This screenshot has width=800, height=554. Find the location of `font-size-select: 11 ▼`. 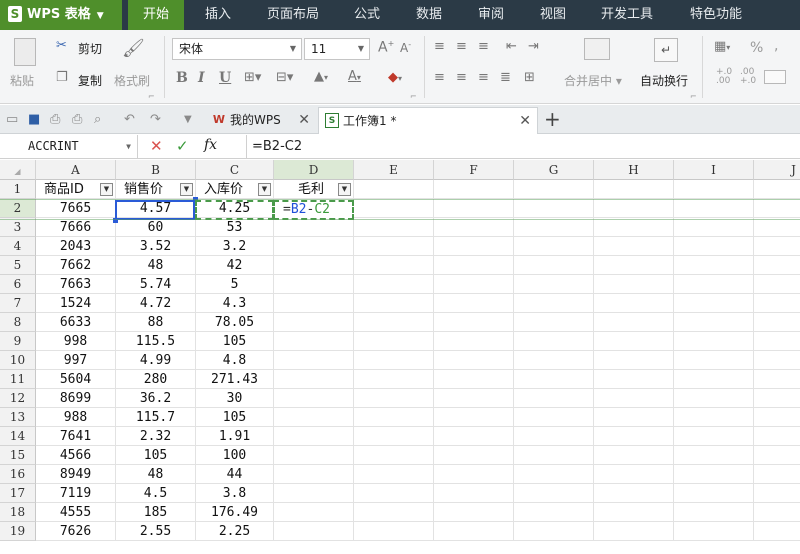

font-size-select: 11 ▼ is located at coordinates (337, 49).